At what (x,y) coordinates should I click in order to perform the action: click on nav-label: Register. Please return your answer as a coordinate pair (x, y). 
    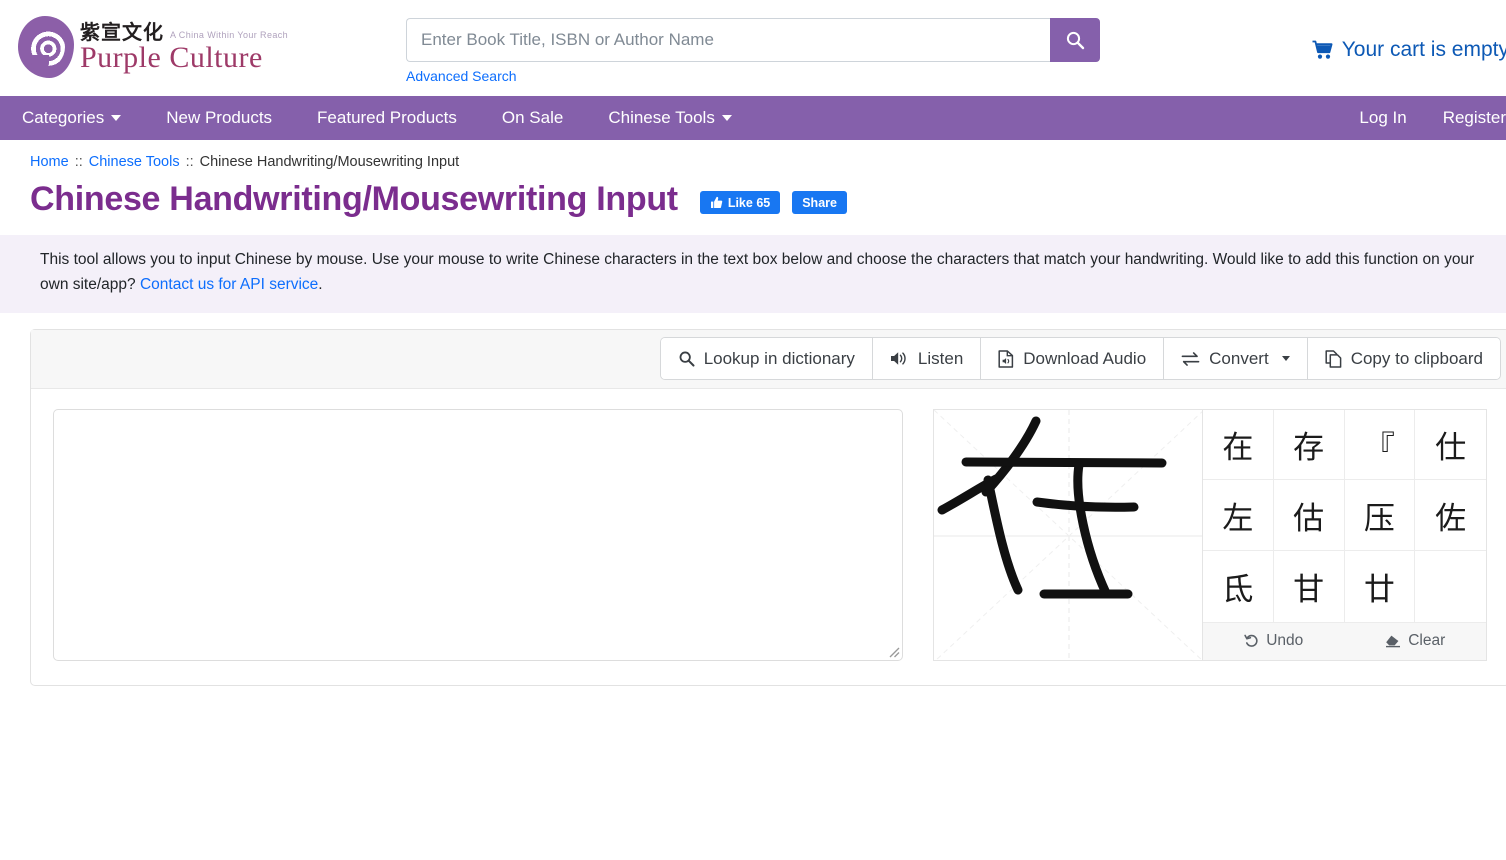
    Looking at the image, I should click on (1474, 117).